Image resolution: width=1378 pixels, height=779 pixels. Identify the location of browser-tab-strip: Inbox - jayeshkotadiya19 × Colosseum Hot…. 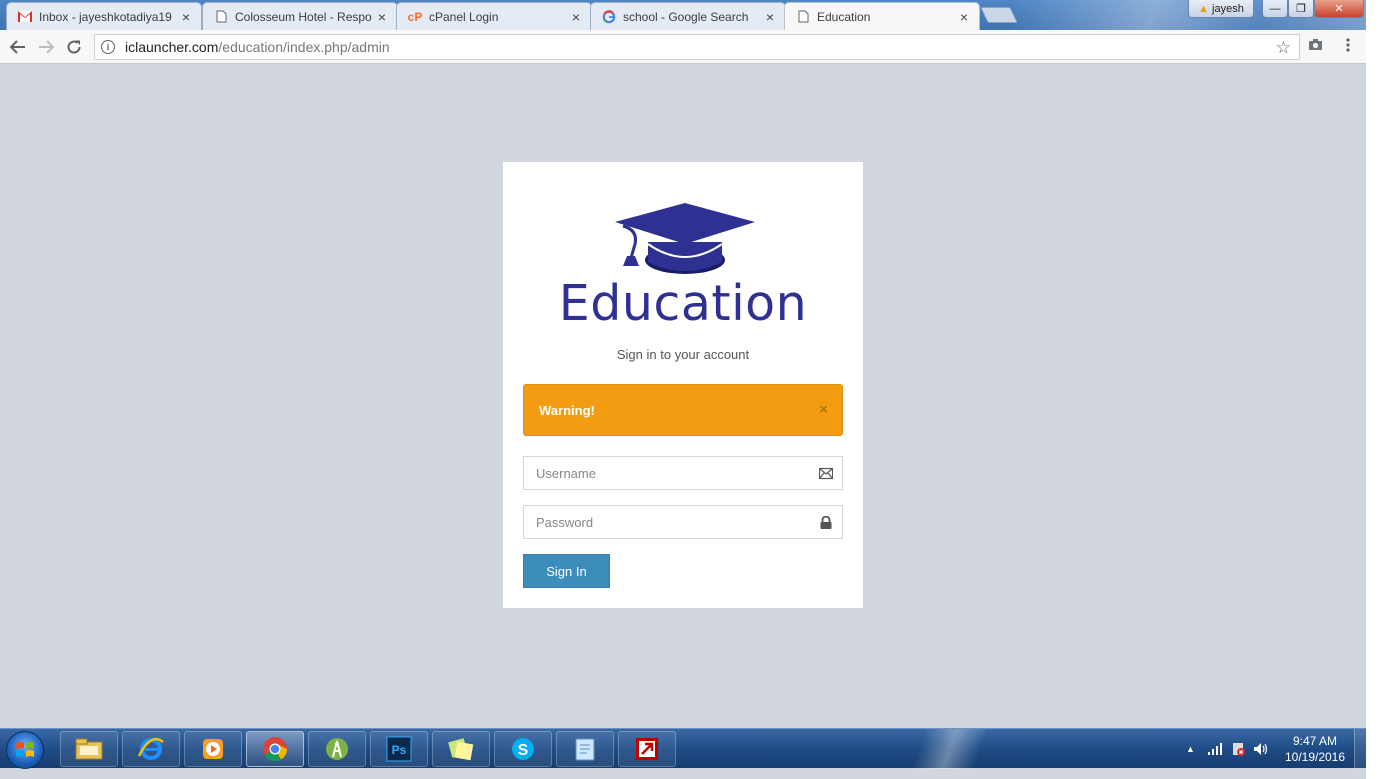
(683, 15).